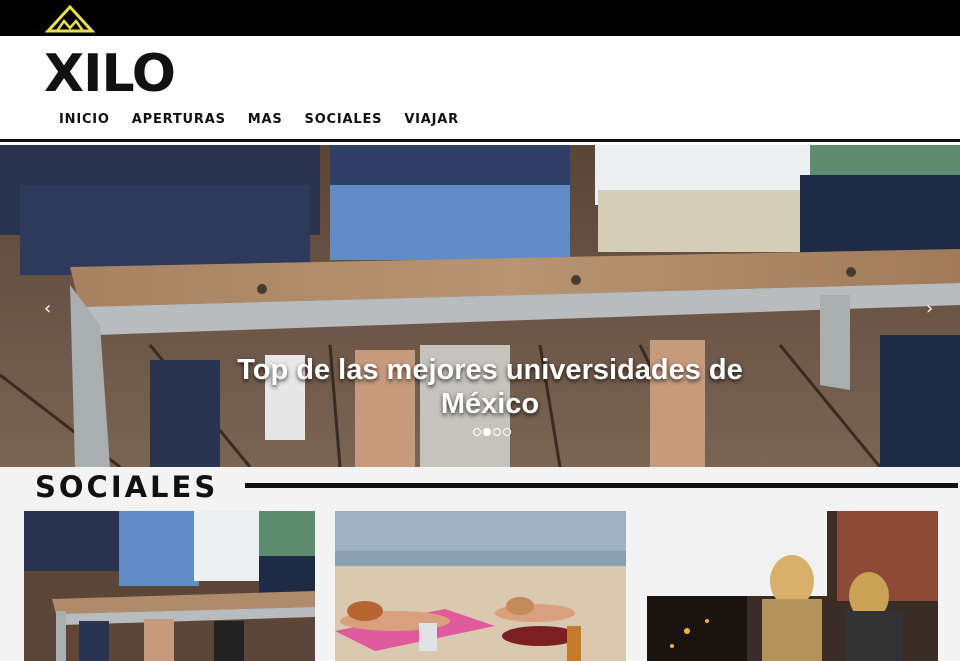 The width and height of the screenshot is (960, 661). Describe the element at coordinates (480, 18) in the screenshot. I see `top-bar` at that location.